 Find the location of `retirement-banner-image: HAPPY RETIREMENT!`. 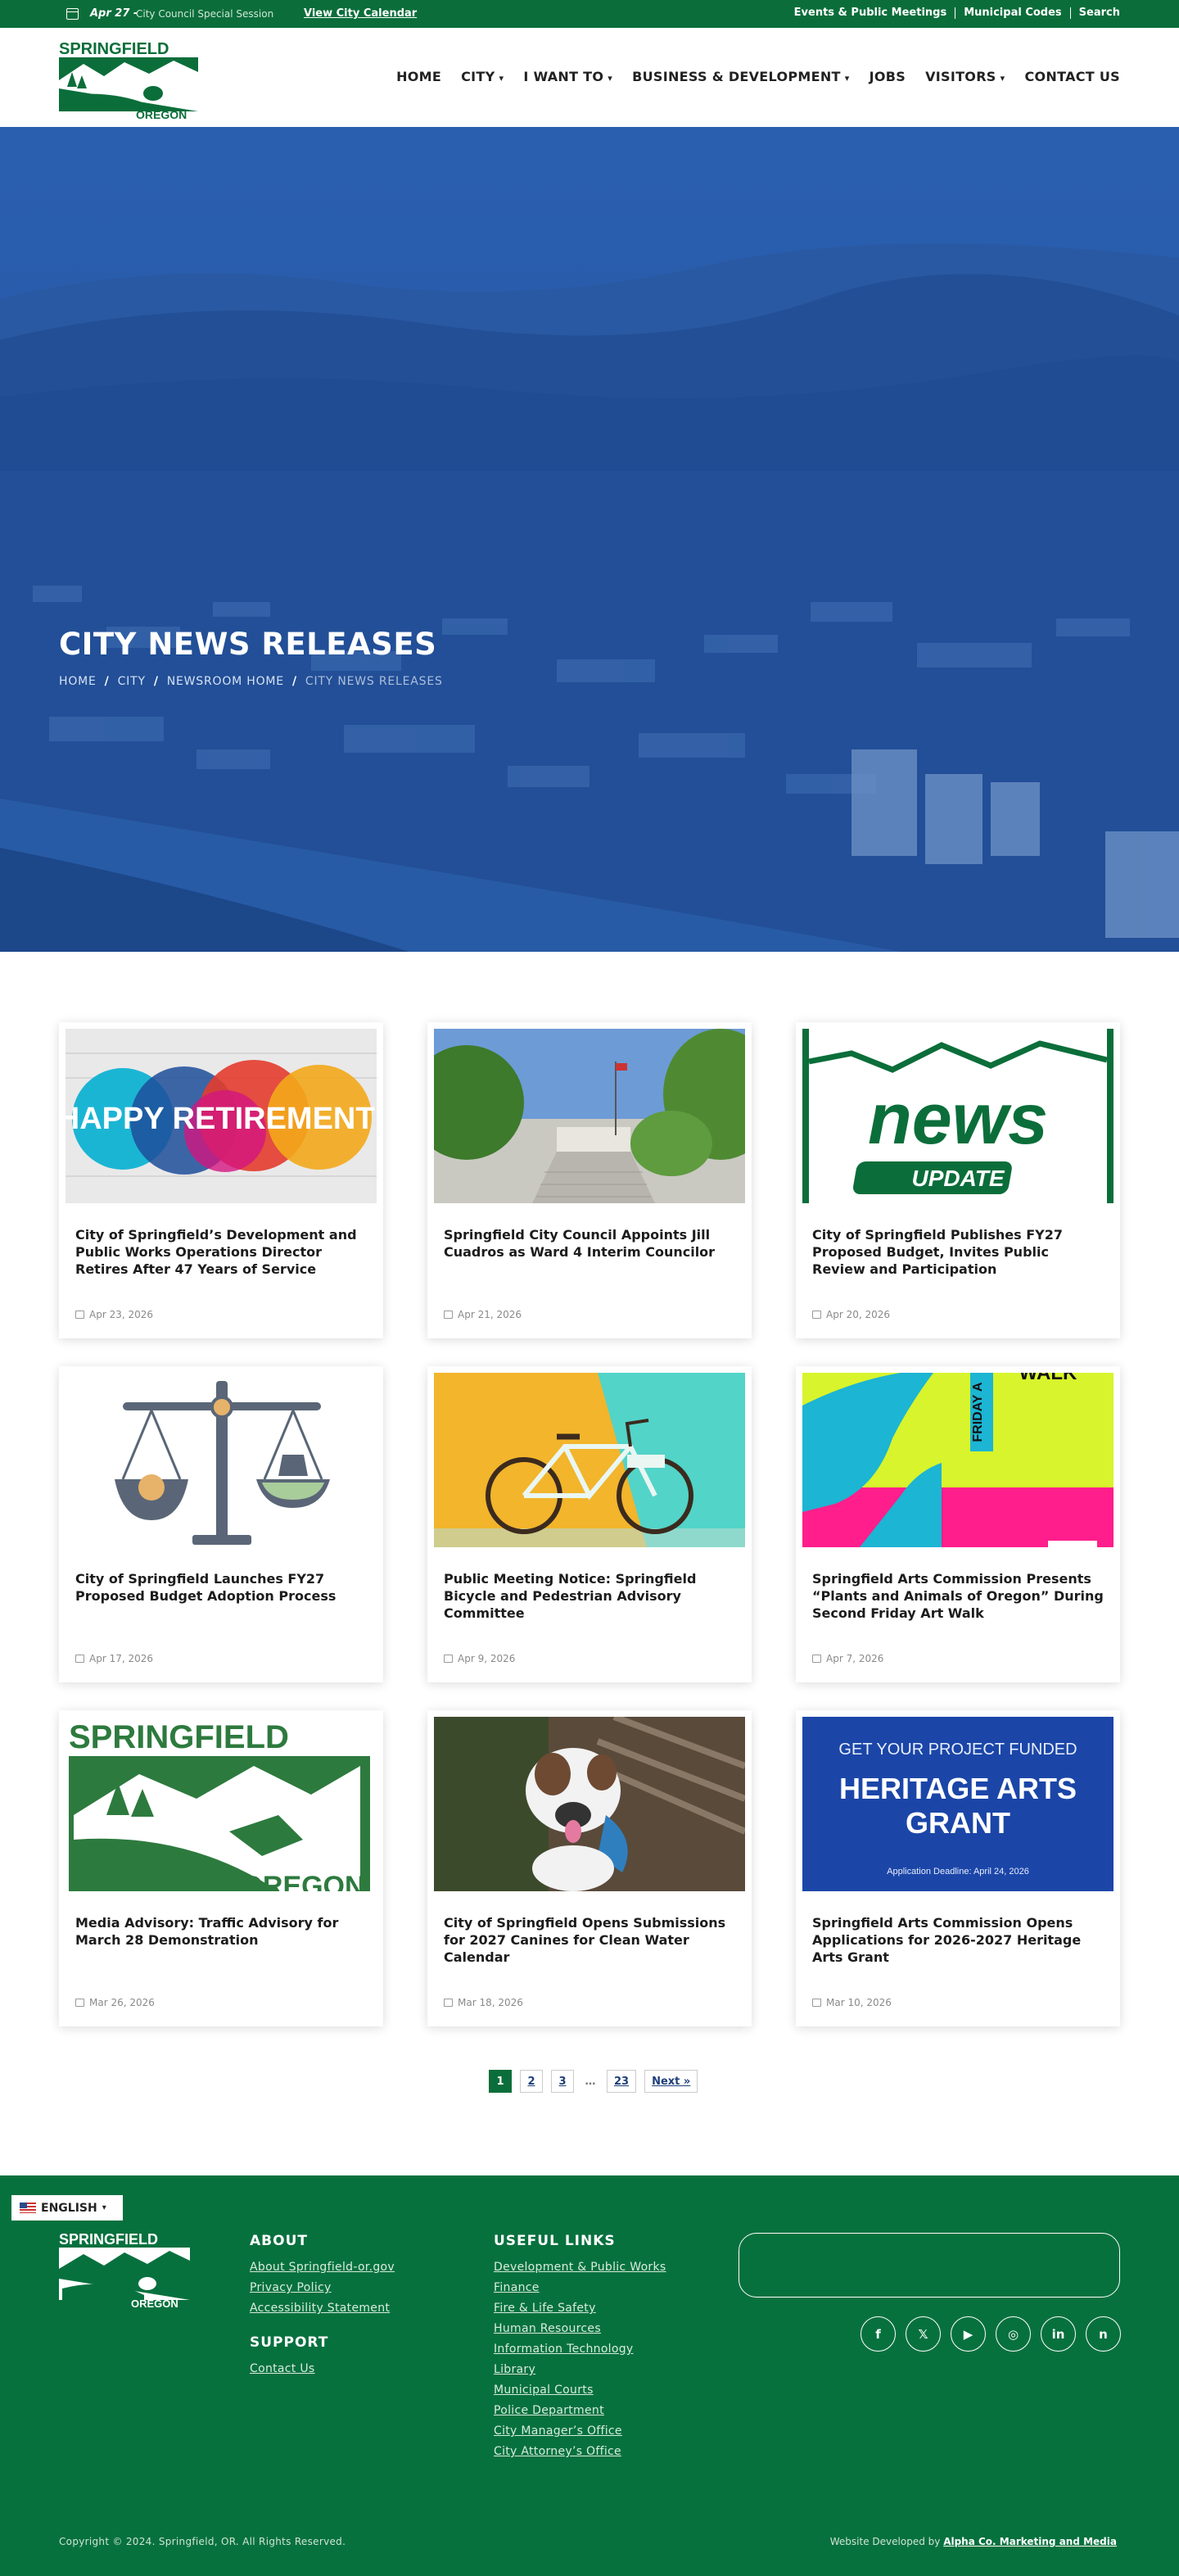

retirement-banner-image: HAPPY RETIREMENT! is located at coordinates (221, 1116).